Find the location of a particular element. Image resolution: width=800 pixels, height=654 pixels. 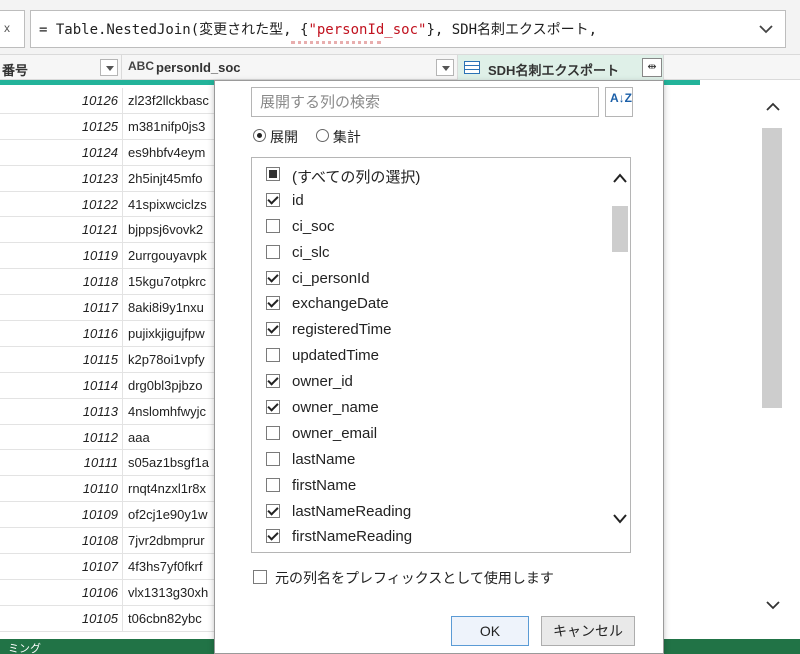

row-personid-cell: zl23f2llckbasc is located at coordinates (171, 100).